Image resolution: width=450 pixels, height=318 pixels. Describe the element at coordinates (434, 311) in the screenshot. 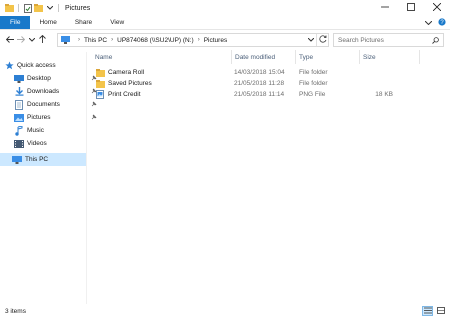

I see `view-toggle` at that location.